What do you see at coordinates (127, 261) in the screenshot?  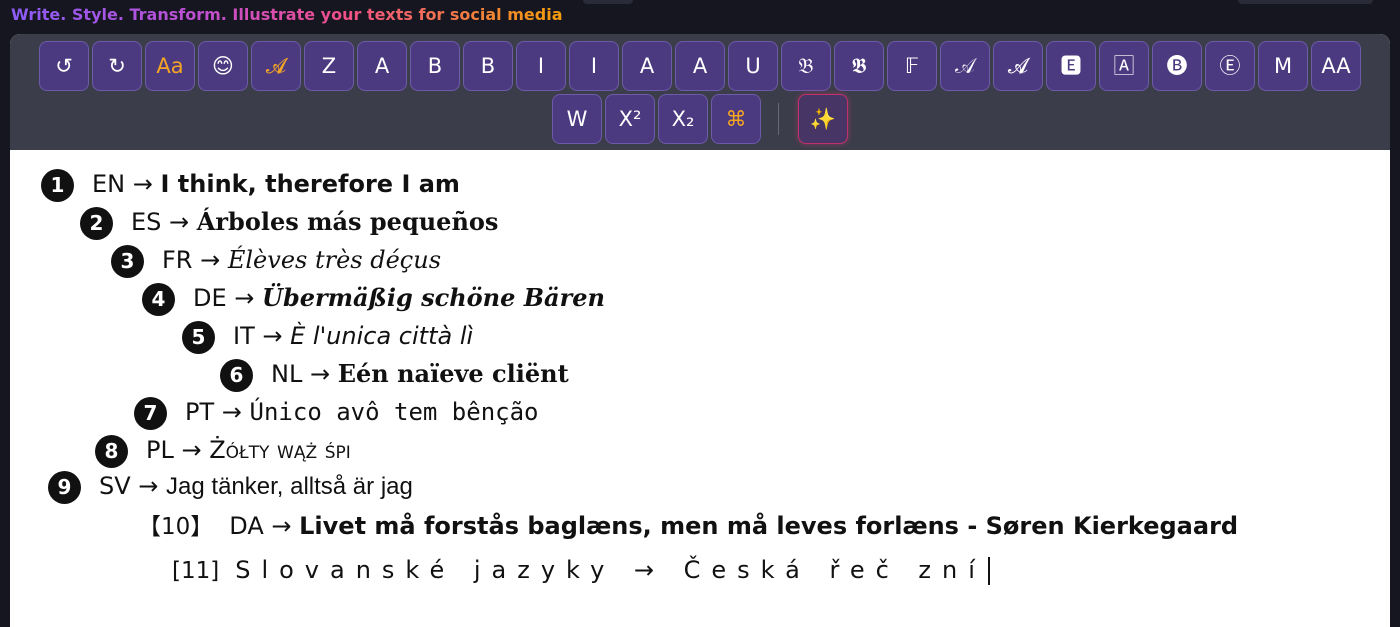 I see `line-number-badge: 3` at bounding box center [127, 261].